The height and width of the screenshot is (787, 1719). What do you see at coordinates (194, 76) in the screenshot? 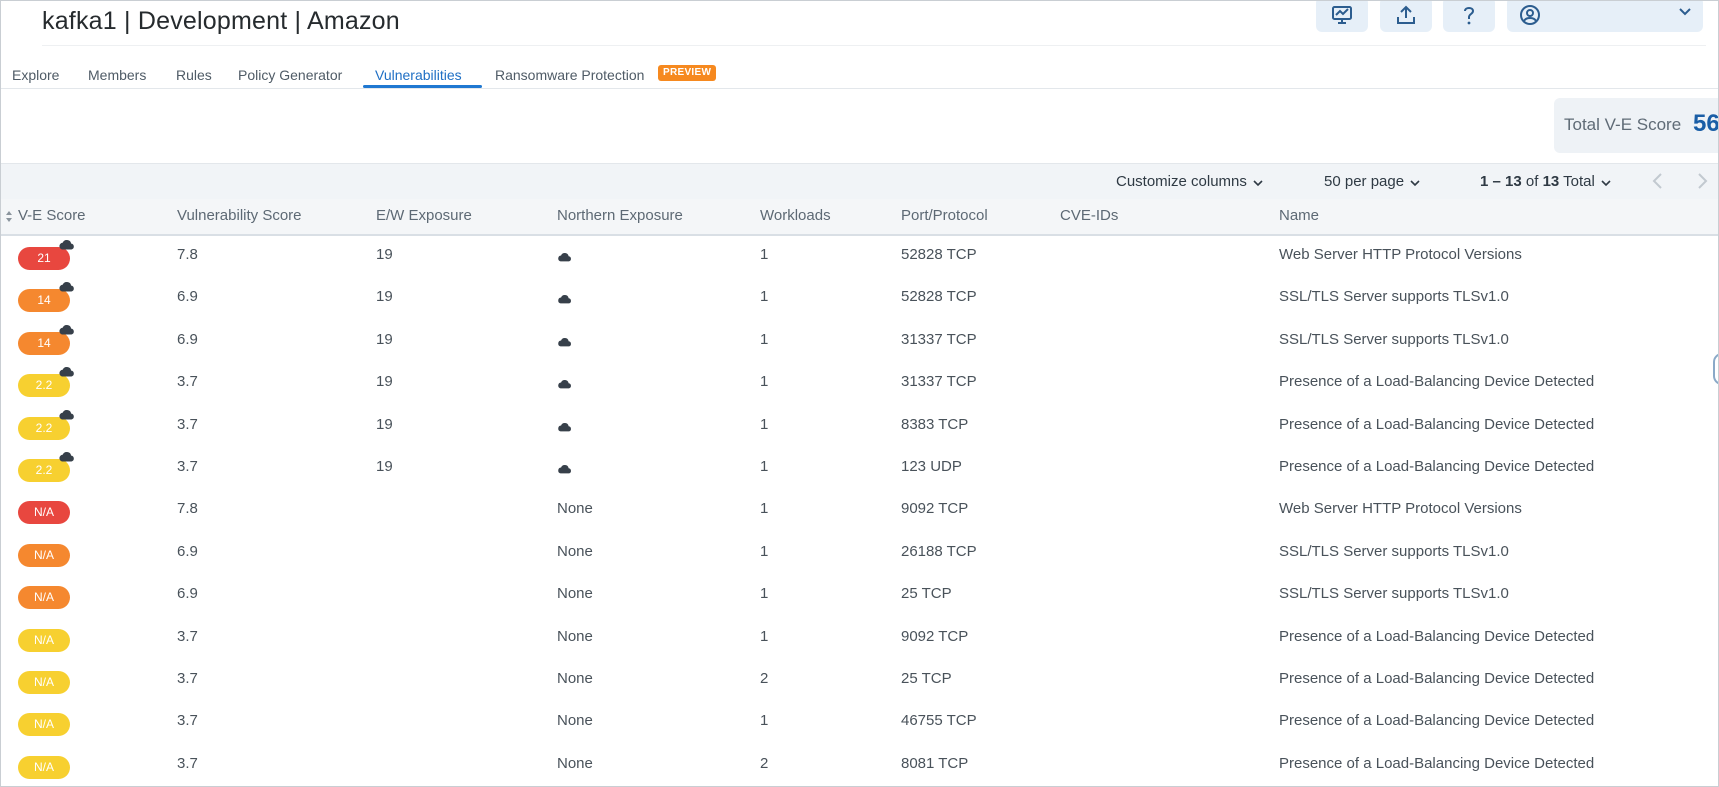
I see `tab-rules: Rules` at bounding box center [194, 76].